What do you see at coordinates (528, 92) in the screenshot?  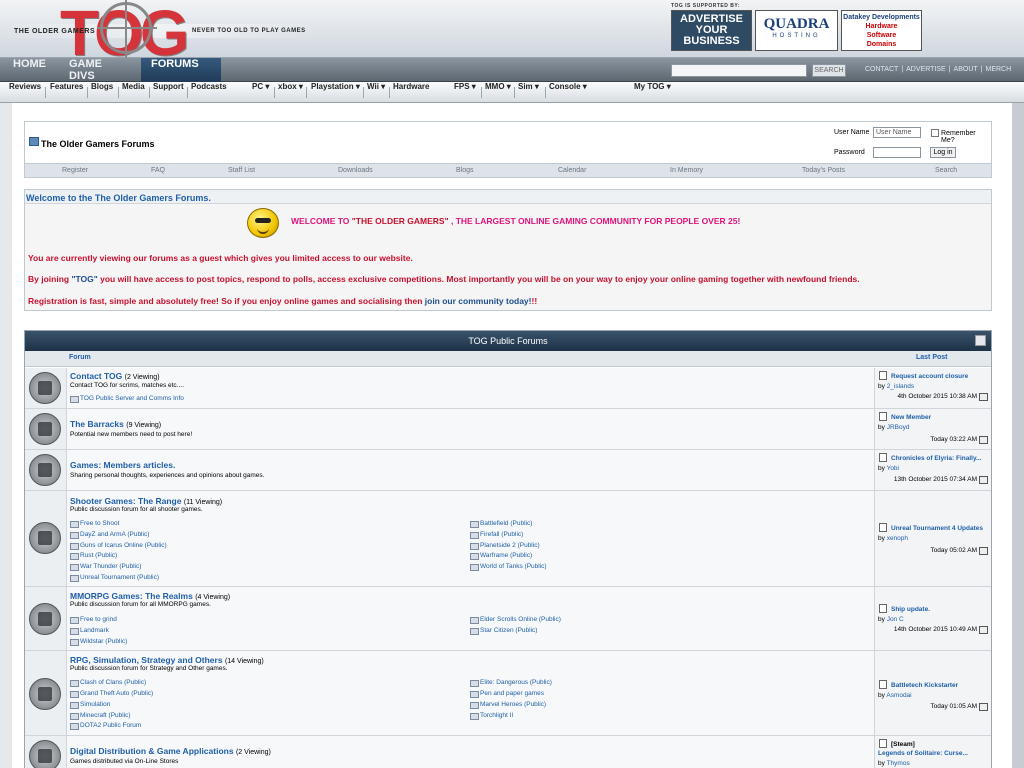 I see `subnav-sim: Sim ▾` at bounding box center [528, 92].